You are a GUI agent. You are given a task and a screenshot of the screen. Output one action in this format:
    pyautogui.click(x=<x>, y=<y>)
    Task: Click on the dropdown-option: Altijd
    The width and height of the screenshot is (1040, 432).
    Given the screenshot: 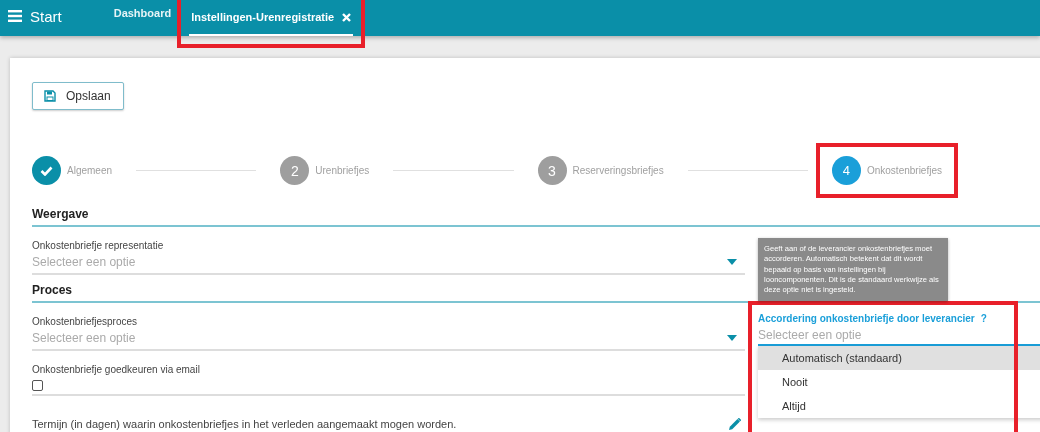 What is the action you would take?
    pyautogui.click(x=899, y=406)
    